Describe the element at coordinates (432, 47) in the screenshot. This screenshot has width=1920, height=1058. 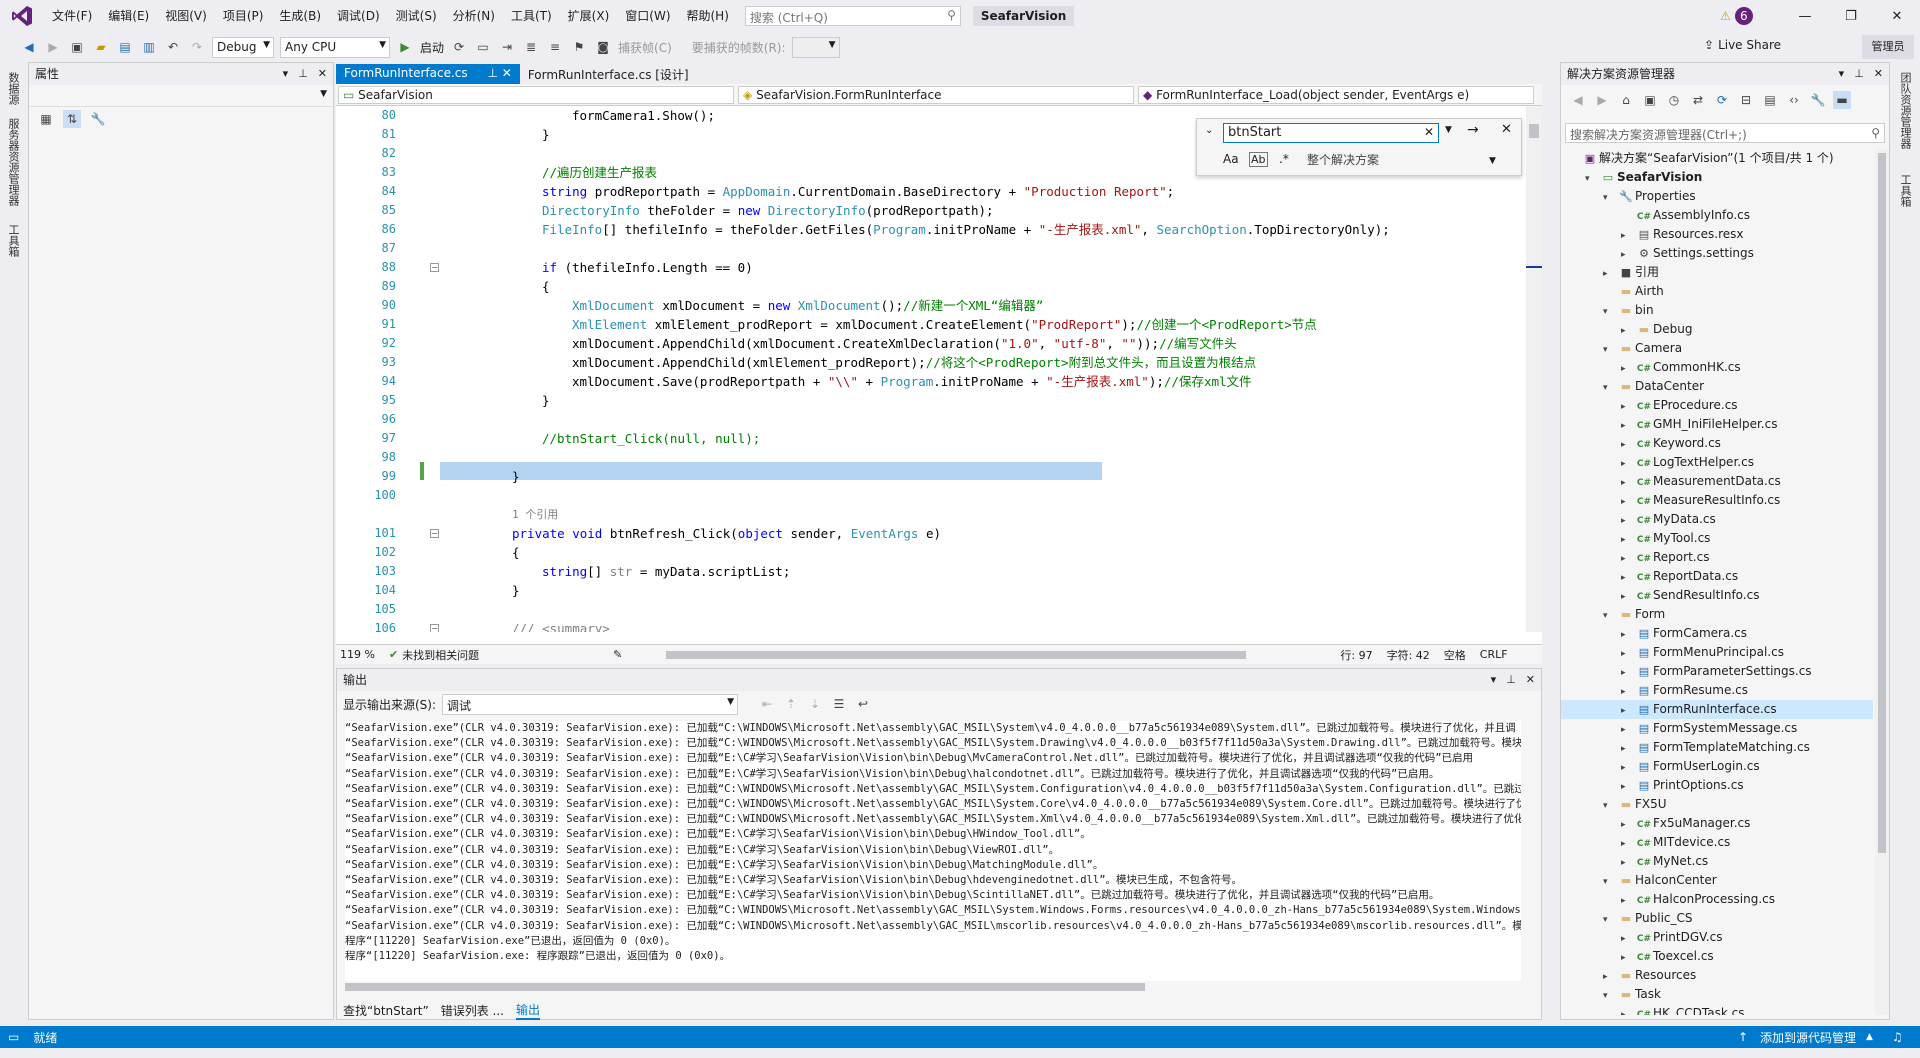
I see `start-button: 启动` at that location.